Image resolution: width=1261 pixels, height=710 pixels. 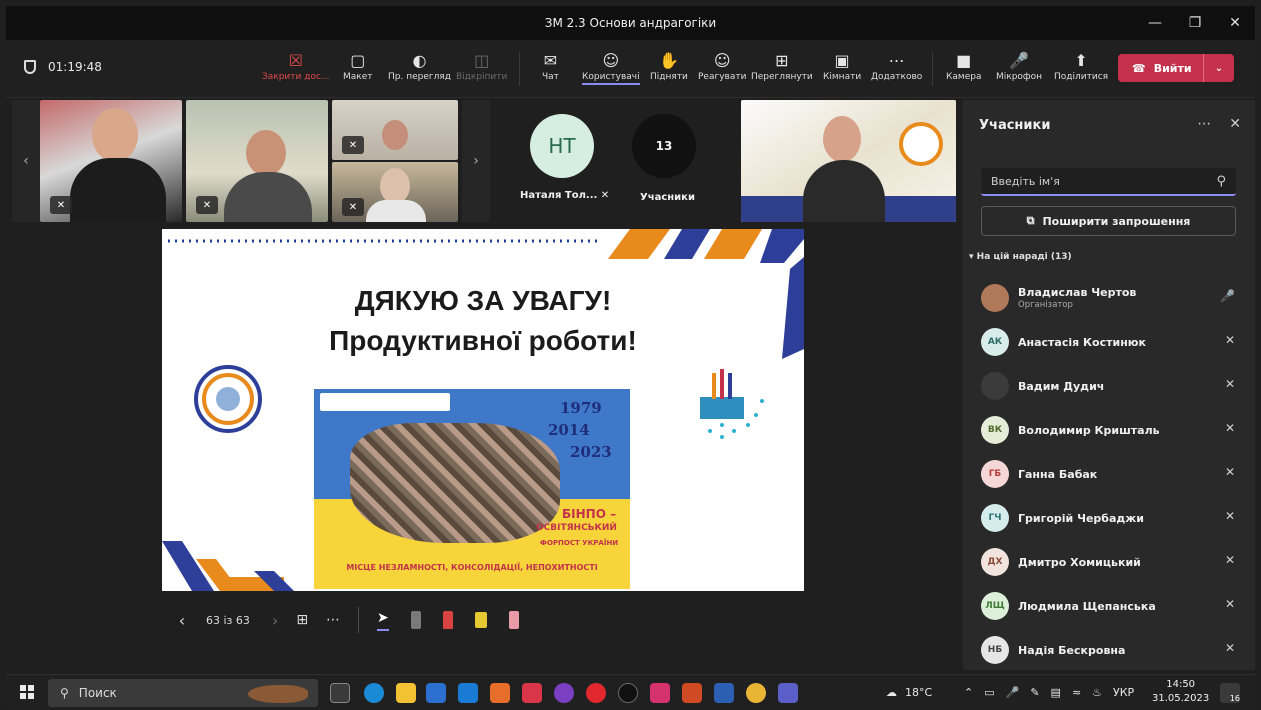 I want to click on book-tree-logo-icon, so click(x=732, y=404).